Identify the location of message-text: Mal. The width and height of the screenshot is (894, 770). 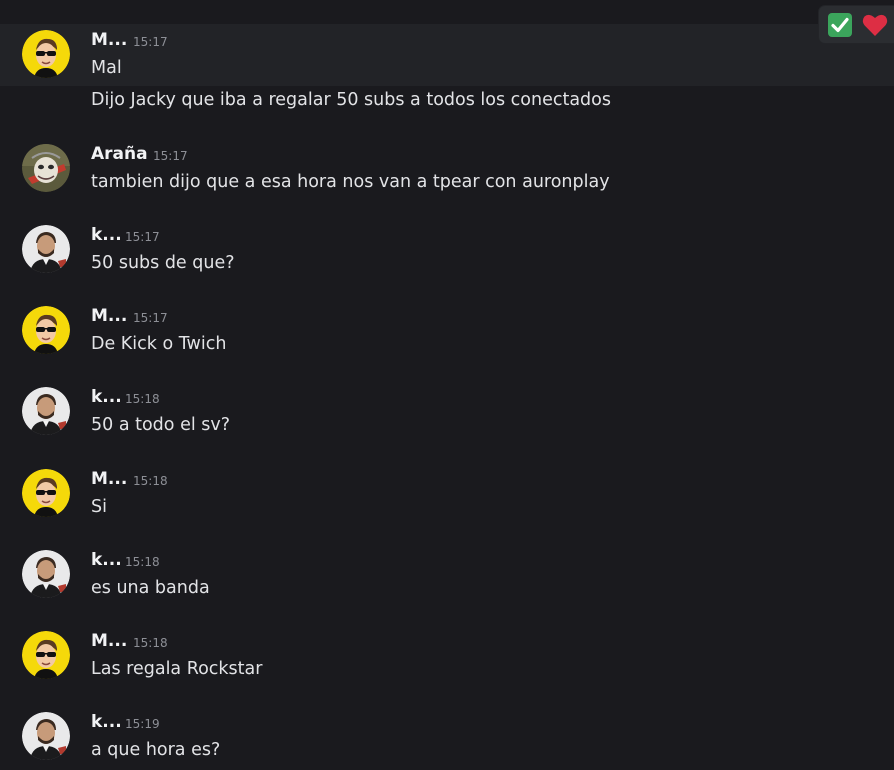
(106, 68).